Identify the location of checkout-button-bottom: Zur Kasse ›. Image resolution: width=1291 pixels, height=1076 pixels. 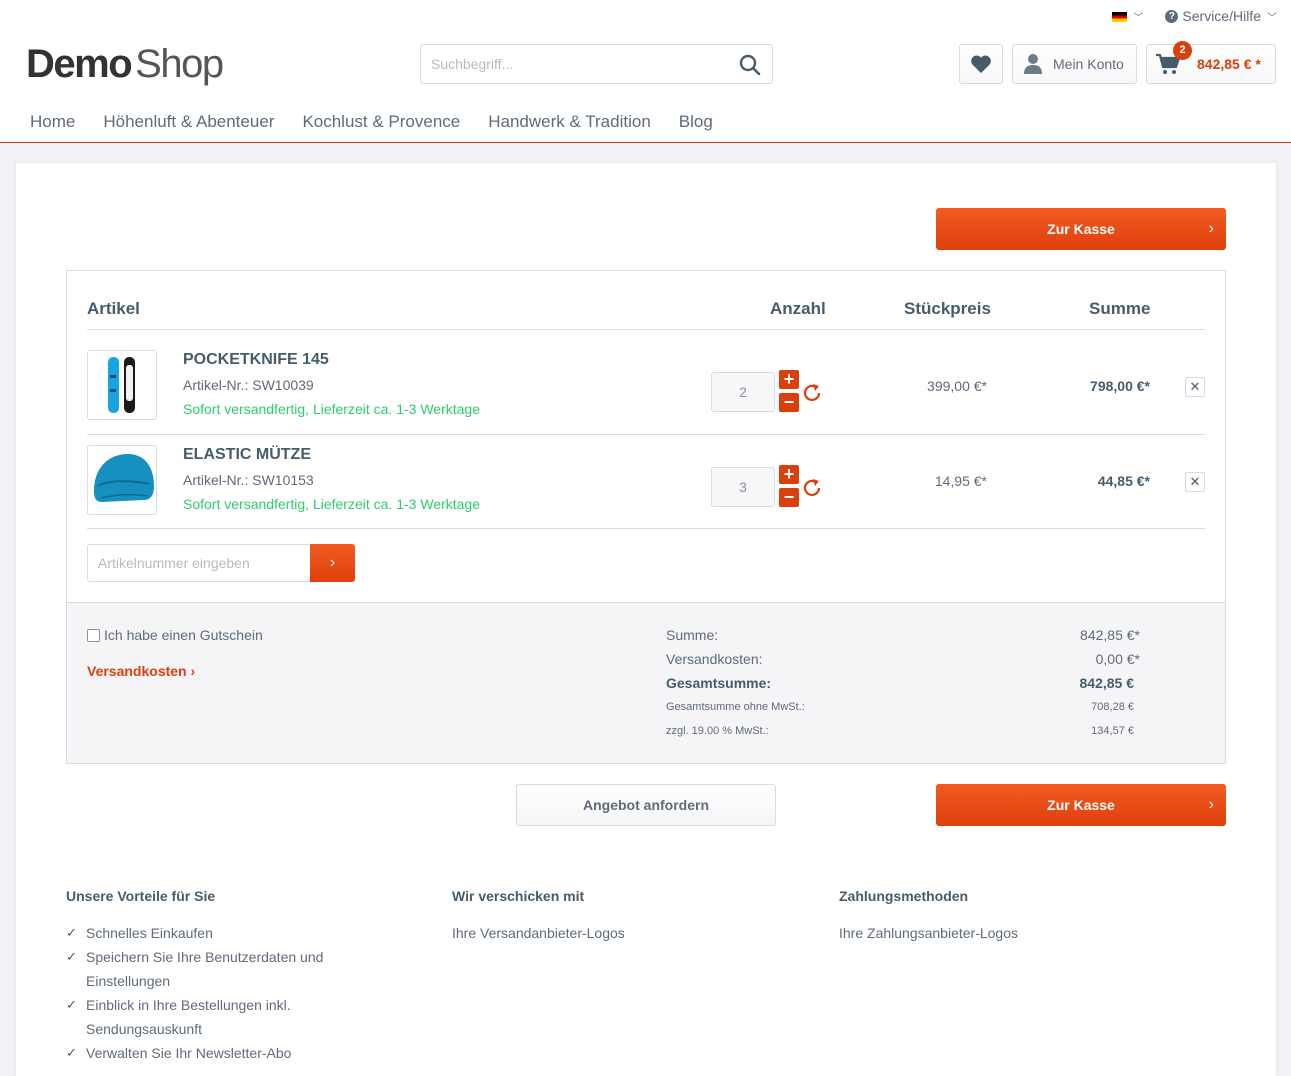
(1081, 805).